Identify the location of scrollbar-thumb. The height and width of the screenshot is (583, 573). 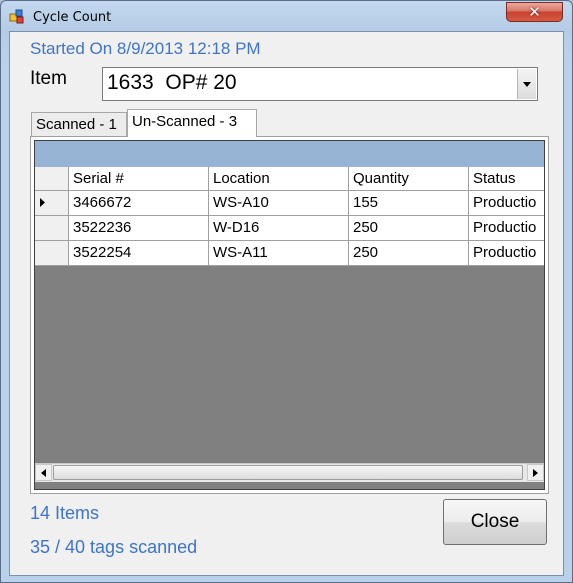
(288, 472).